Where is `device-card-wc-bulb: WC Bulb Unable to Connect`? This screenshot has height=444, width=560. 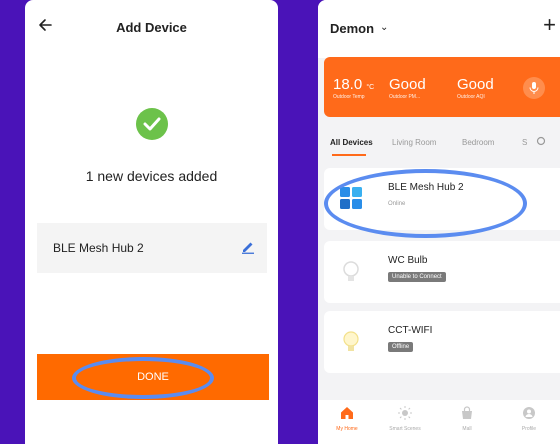 device-card-wc-bulb: WC Bulb Unable to Connect is located at coordinates (442, 272).